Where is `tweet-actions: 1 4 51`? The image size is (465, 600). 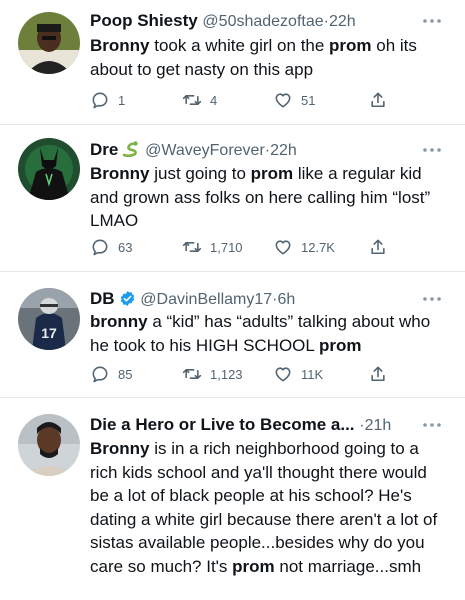 tweet-actions: 1 4 51 is located at coordinates (240, 100).